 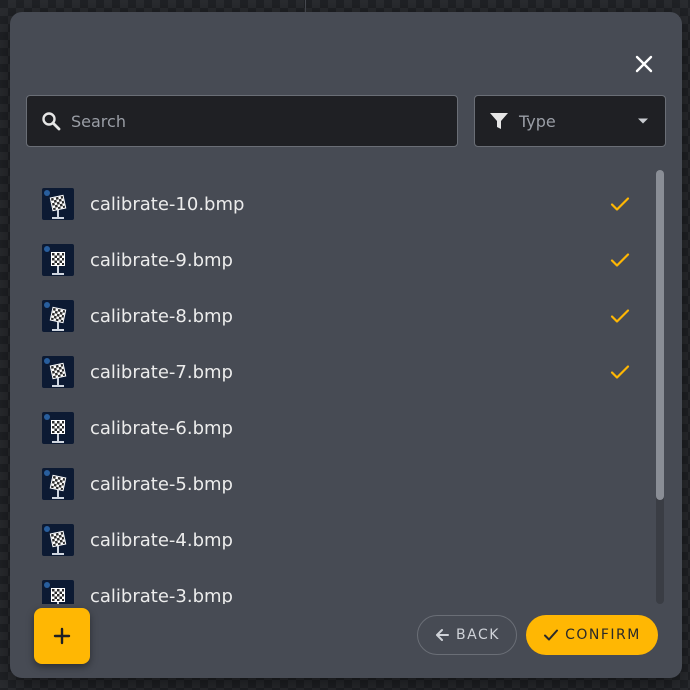 I want to click on type-filter-select: Type, so click(x=570, y=121).